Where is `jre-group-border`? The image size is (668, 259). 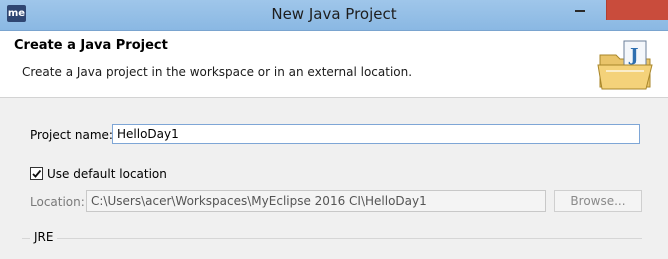
jre-group-border is located at coordinates (332, 248).